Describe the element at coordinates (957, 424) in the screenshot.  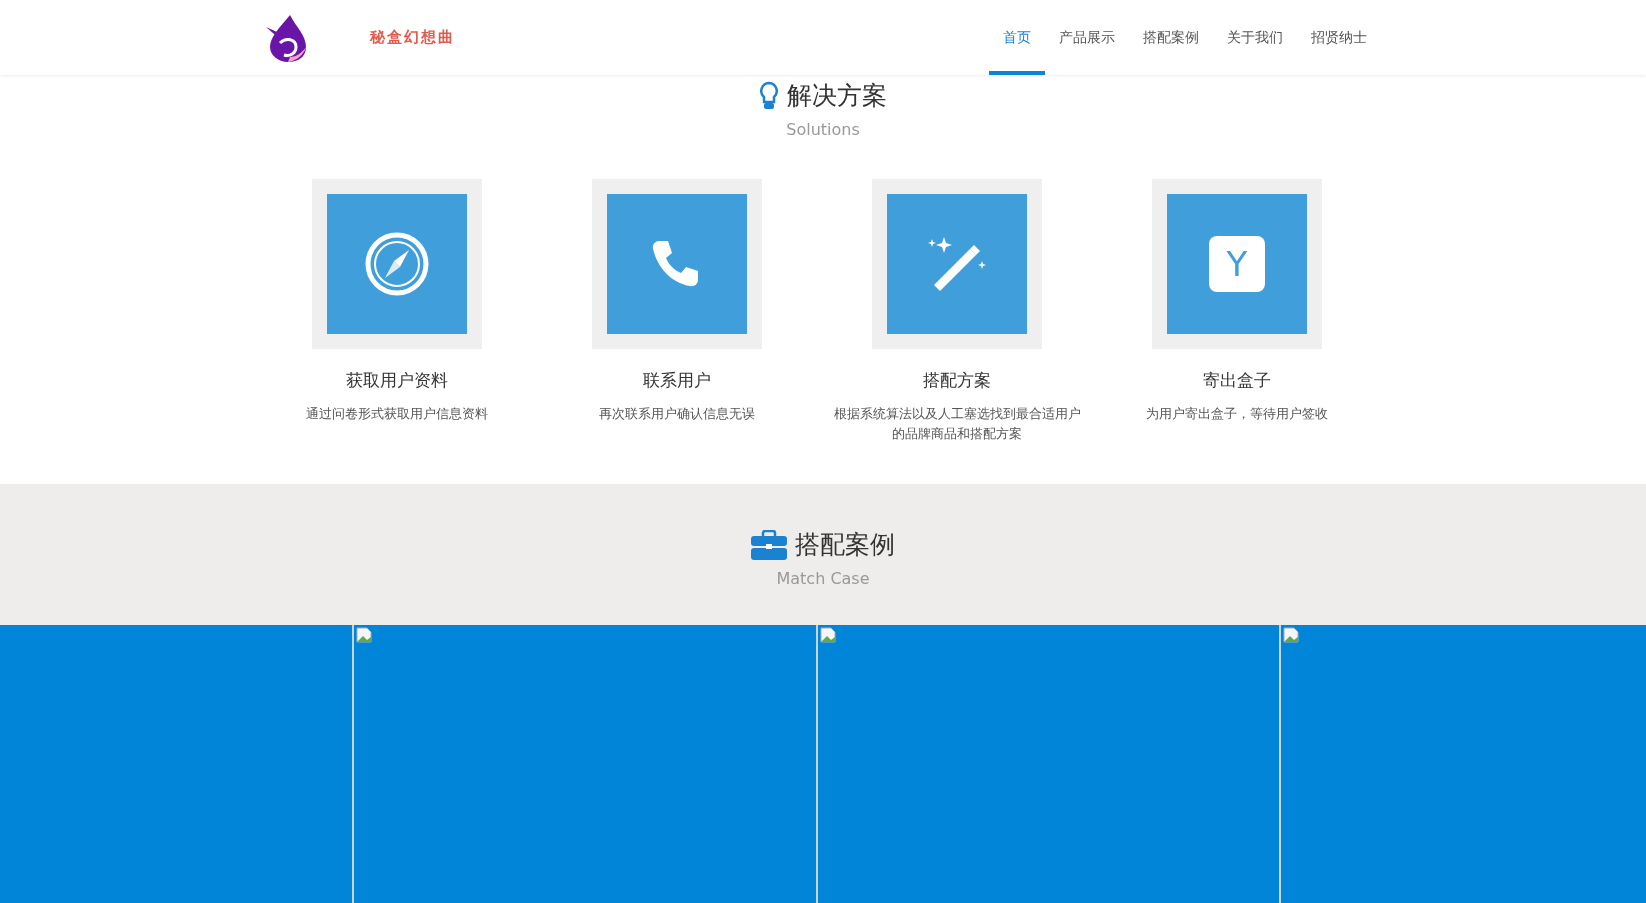
I see `step-description: 根据系统算法以及人工塞选找到最合适用户的品牌商品和搭配方案` at that location.